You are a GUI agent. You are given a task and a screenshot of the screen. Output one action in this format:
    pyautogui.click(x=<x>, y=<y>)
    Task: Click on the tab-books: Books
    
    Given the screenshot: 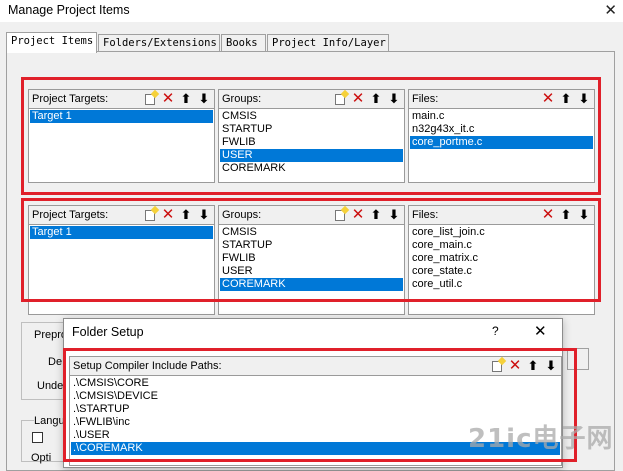 What is the action you would take?
    pyautogui.click(x=243, y=43)
    